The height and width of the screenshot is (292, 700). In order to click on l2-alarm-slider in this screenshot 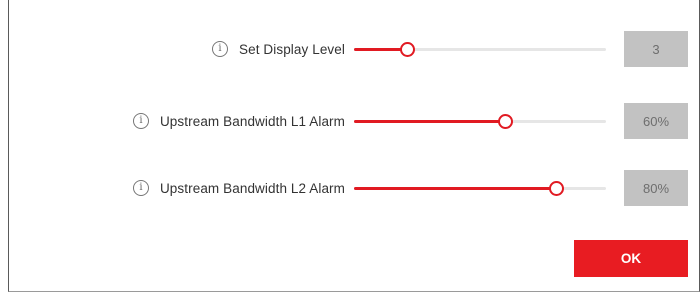, I will do `click(480, 188)`.